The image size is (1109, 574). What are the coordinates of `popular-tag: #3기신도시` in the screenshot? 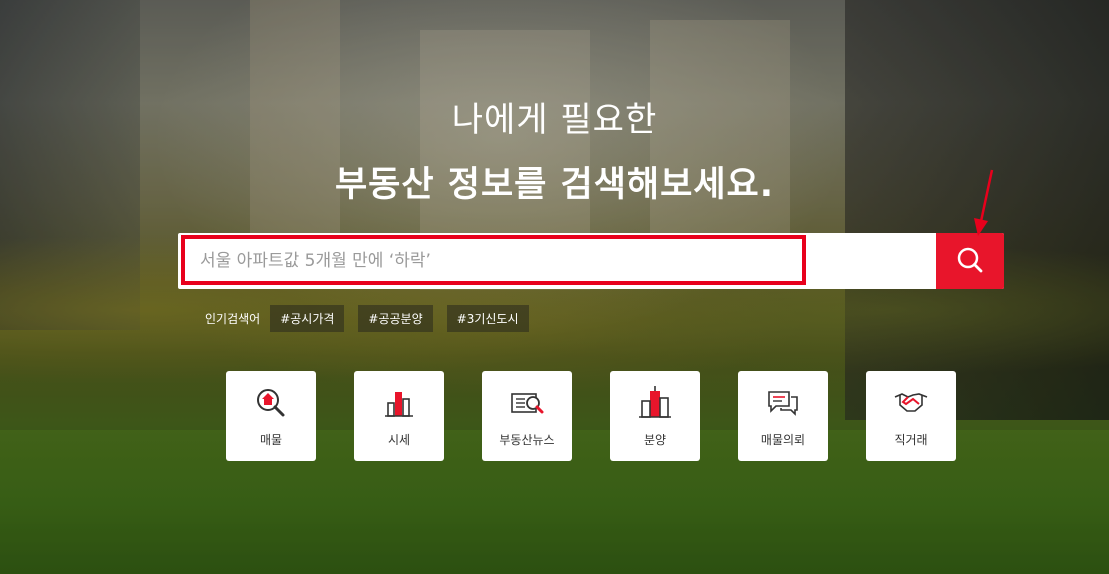 It's located at (487, 318).